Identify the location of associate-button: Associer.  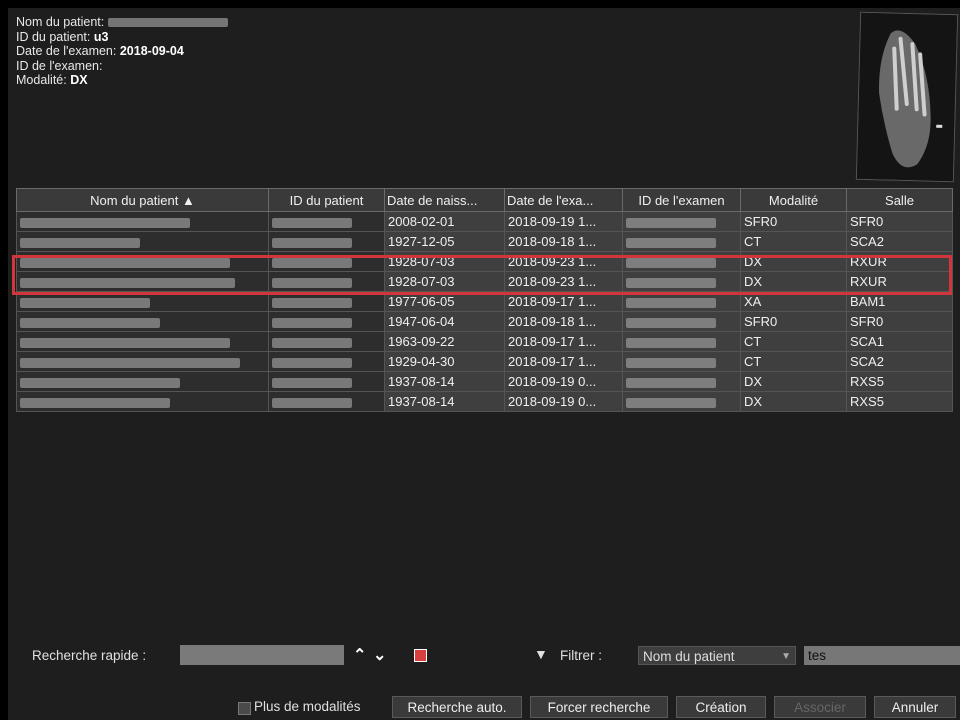
(820, 707).